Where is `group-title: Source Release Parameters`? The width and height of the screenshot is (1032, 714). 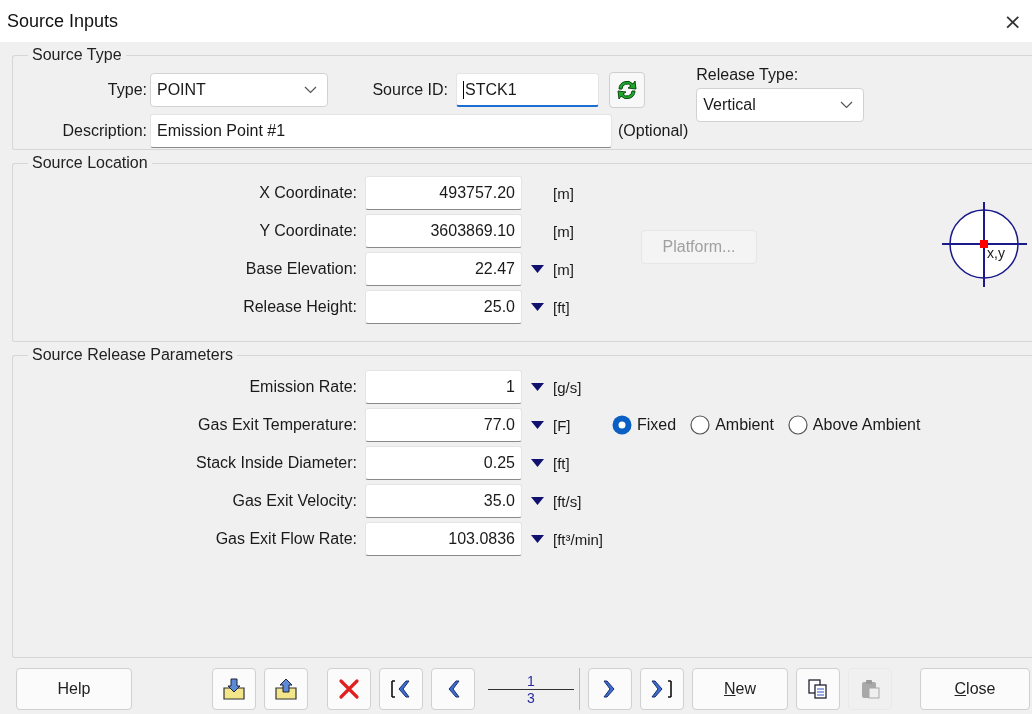
group-title: Source Release Parameters is located at coordinates (132, 355).